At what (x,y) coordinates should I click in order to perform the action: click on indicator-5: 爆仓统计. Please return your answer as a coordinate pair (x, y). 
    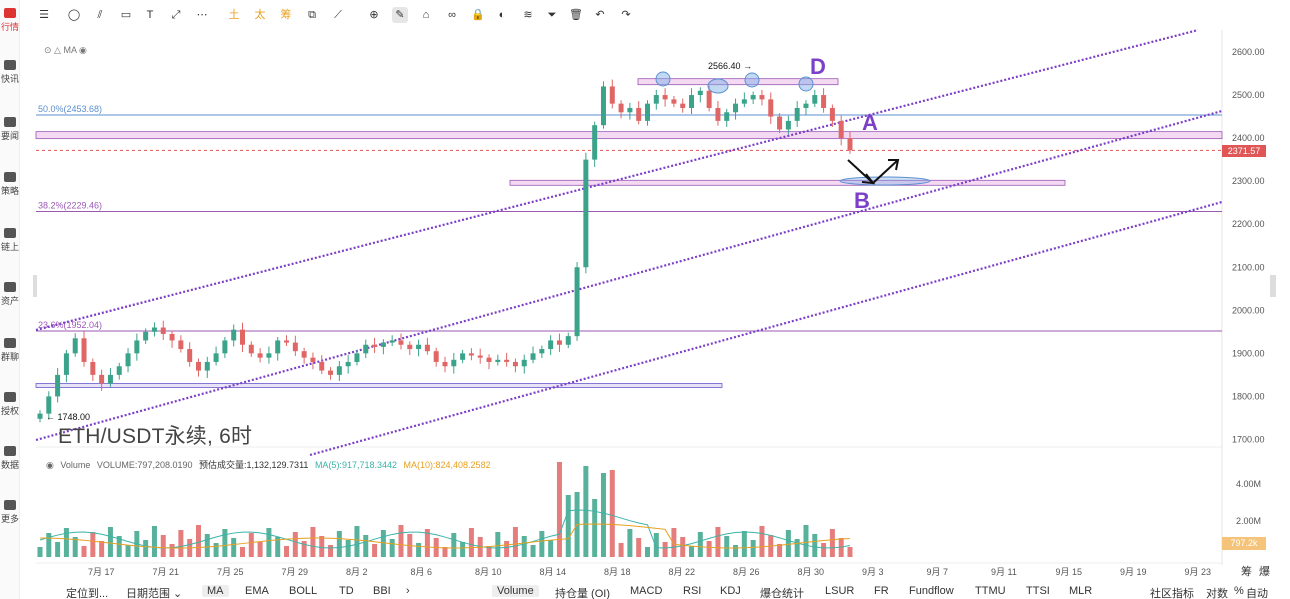
    Looking at the image, I should click on (782, 592).